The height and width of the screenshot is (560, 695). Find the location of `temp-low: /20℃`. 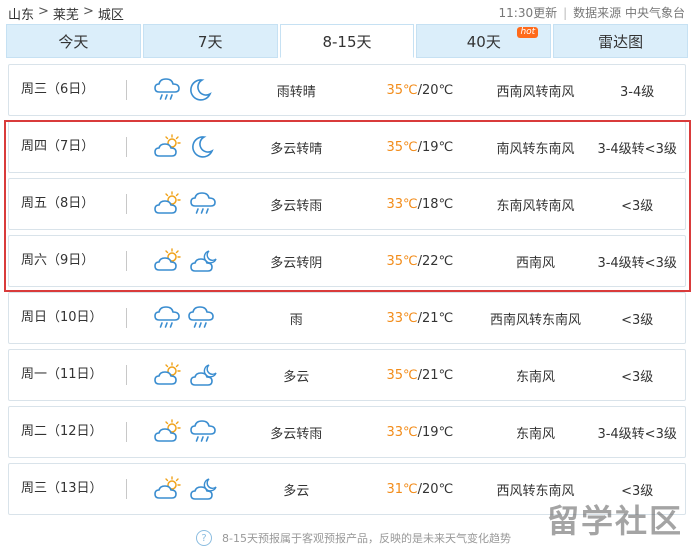

temp-low: /20℃ is located at coordinates (435, 489).